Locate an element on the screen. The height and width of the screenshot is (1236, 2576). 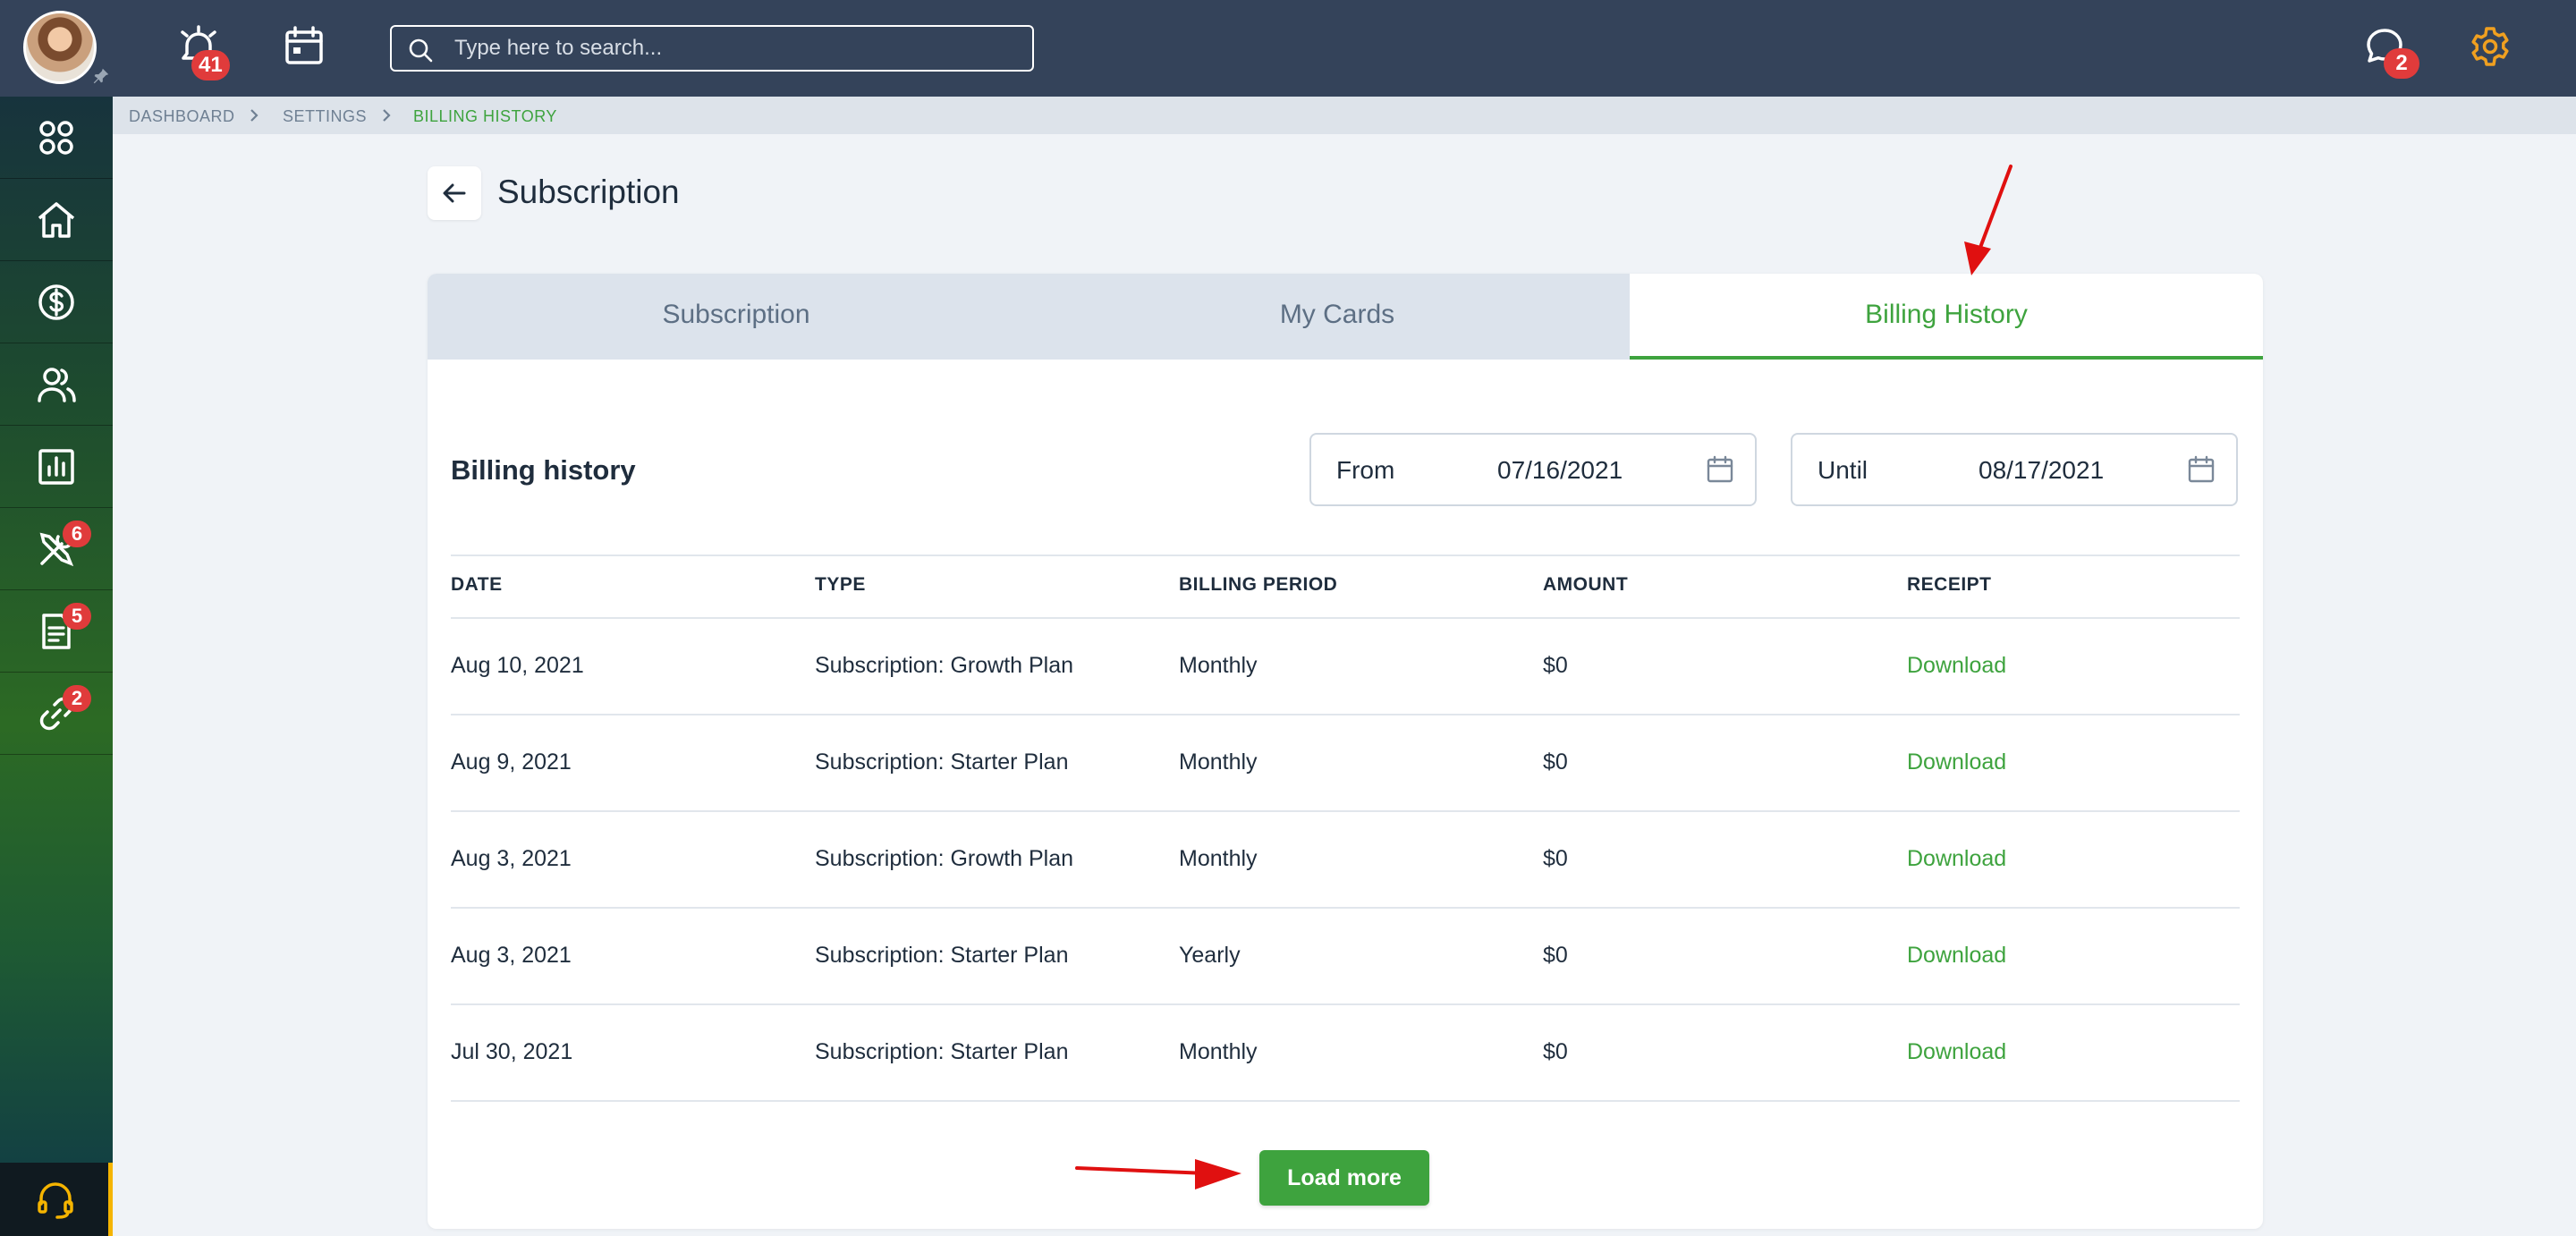
sidebar-item-tools: 6 is located at coordinates (56, 549).